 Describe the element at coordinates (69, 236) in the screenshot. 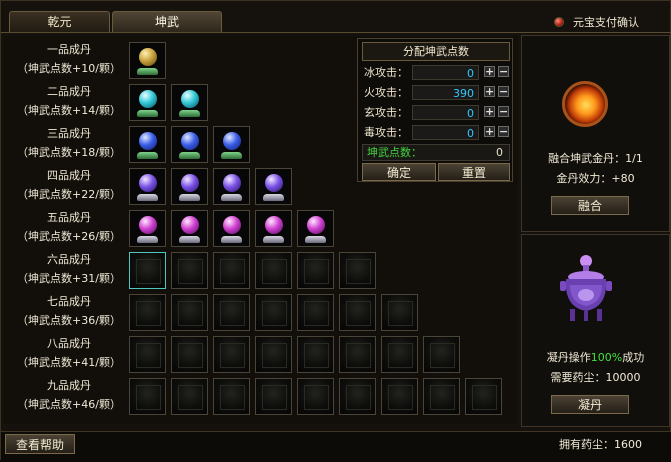

I see `pill-grade-points: （坤武点数+26/颗）` at that location.